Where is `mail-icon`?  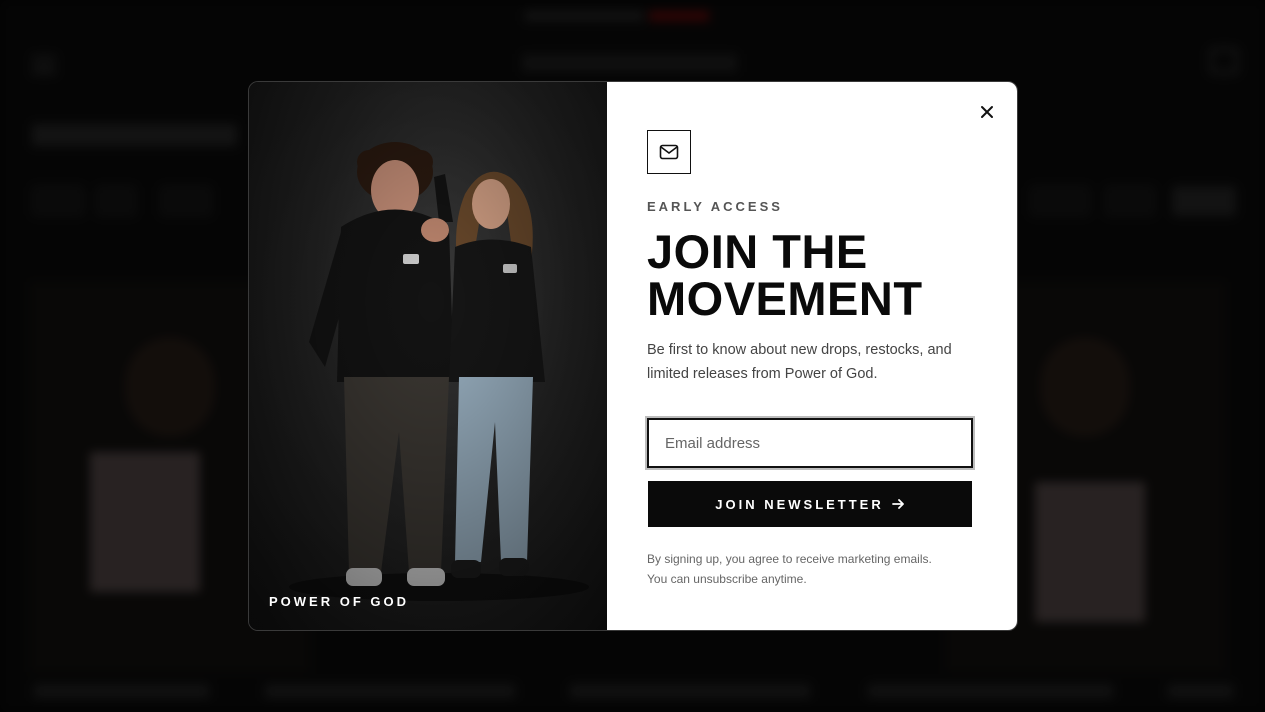 mail-icon is located at coordinates (669, 152).